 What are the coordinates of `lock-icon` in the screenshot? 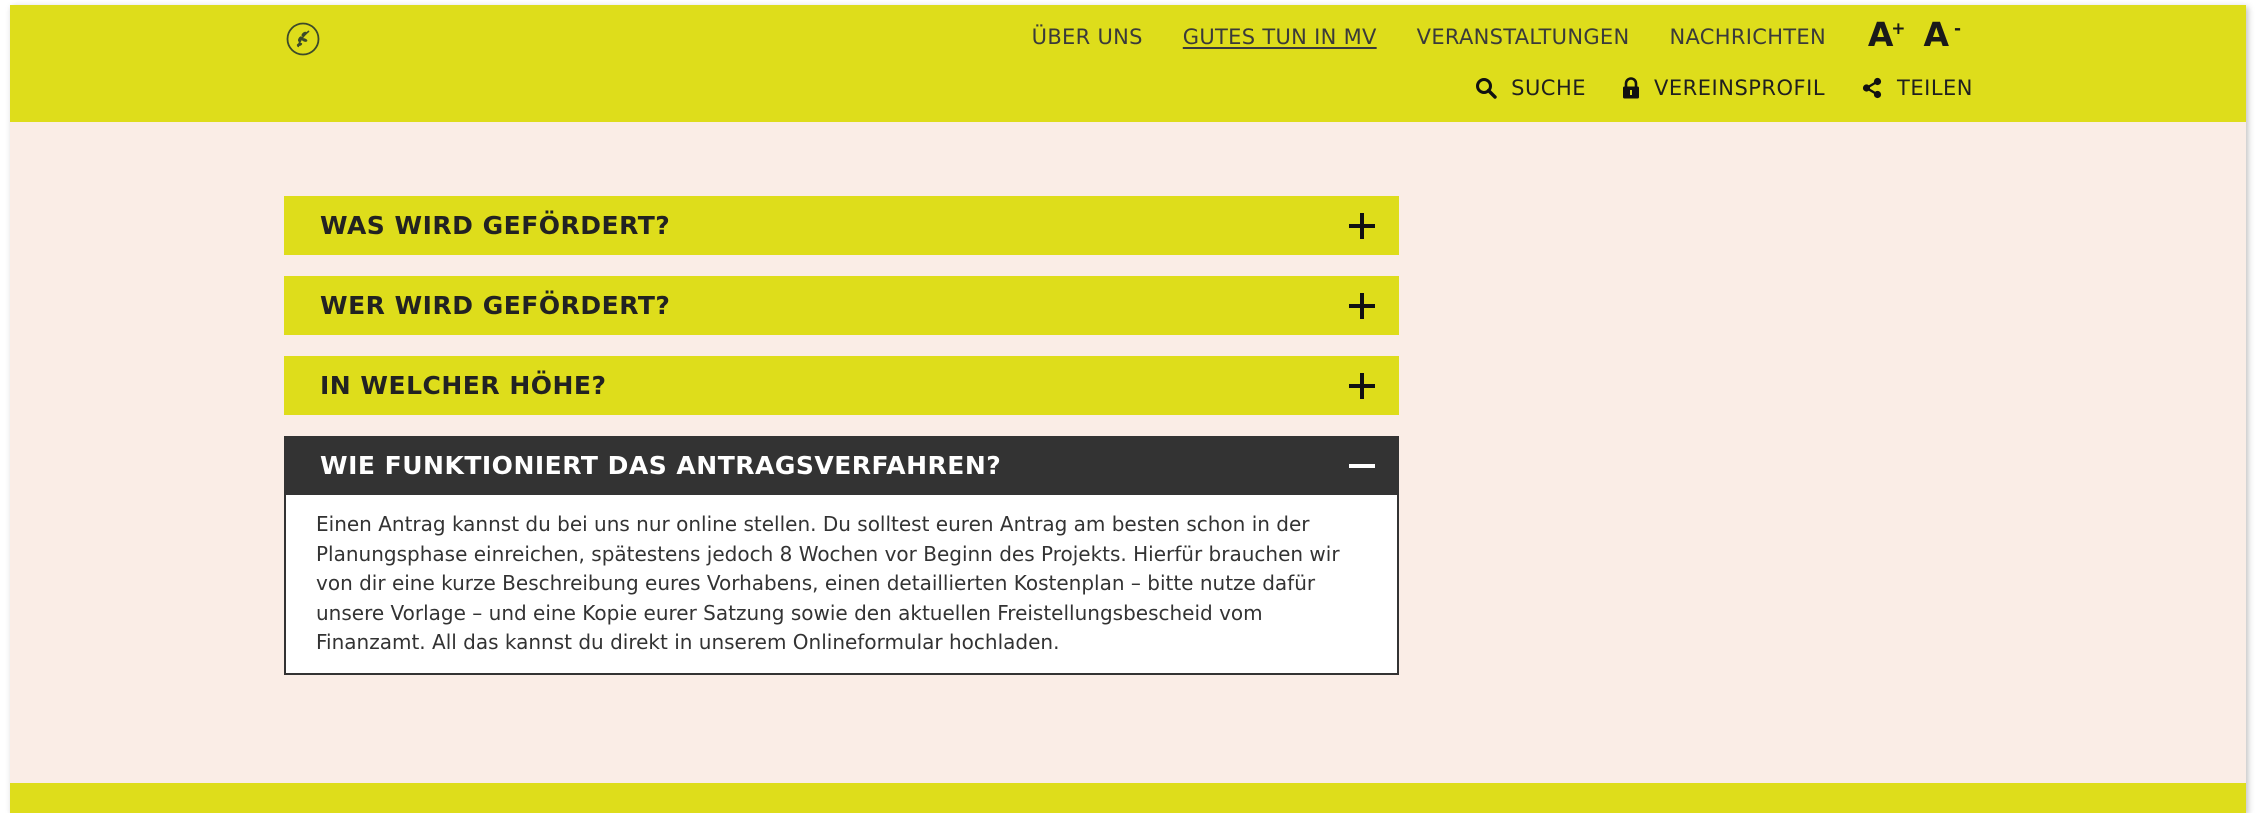 It's located at (1631, 88).